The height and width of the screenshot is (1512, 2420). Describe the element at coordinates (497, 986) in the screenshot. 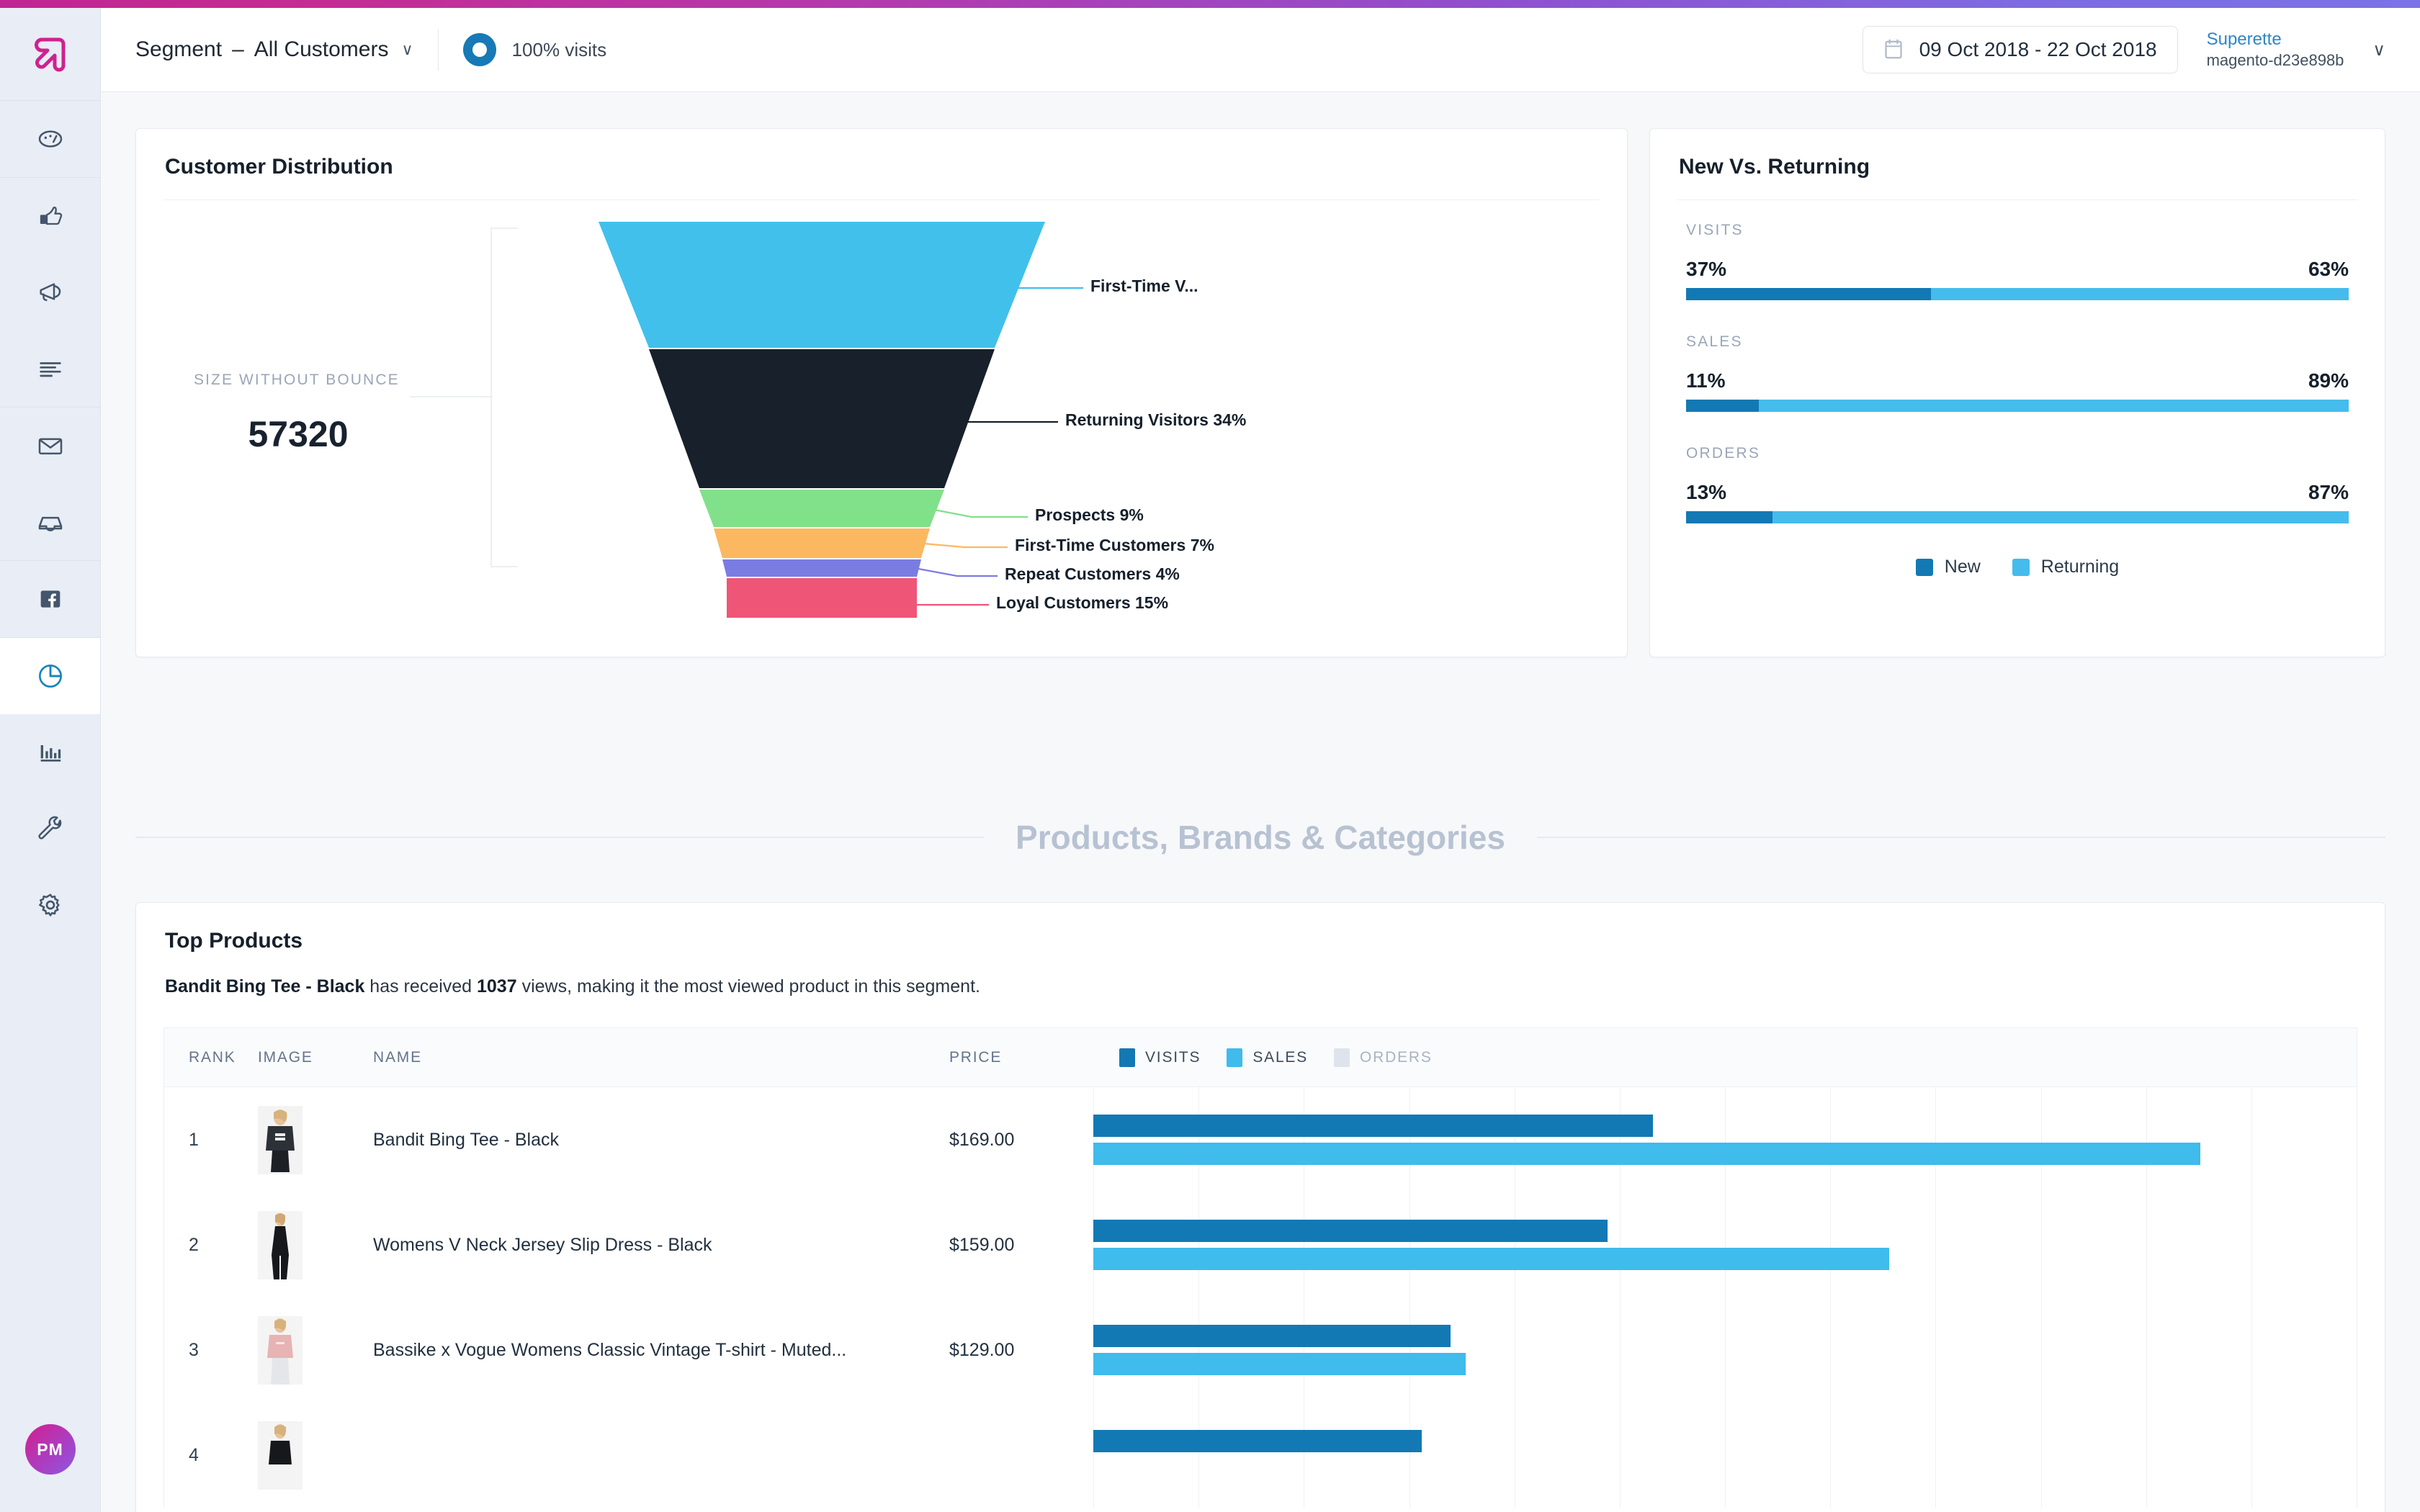

I see `summary-views-count: 1037` at that location.